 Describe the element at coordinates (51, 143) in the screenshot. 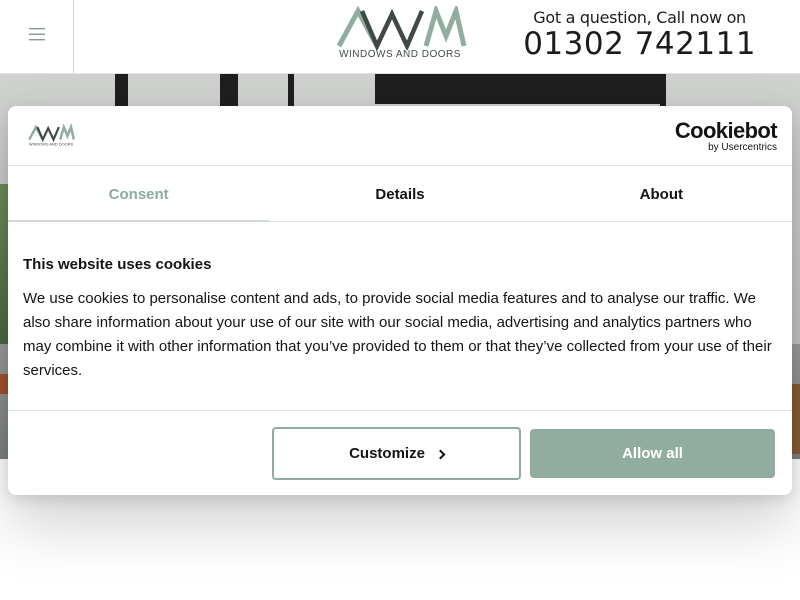

I see `dialog-logo-subtitle: WINDOWS AND DOORS` at that location.